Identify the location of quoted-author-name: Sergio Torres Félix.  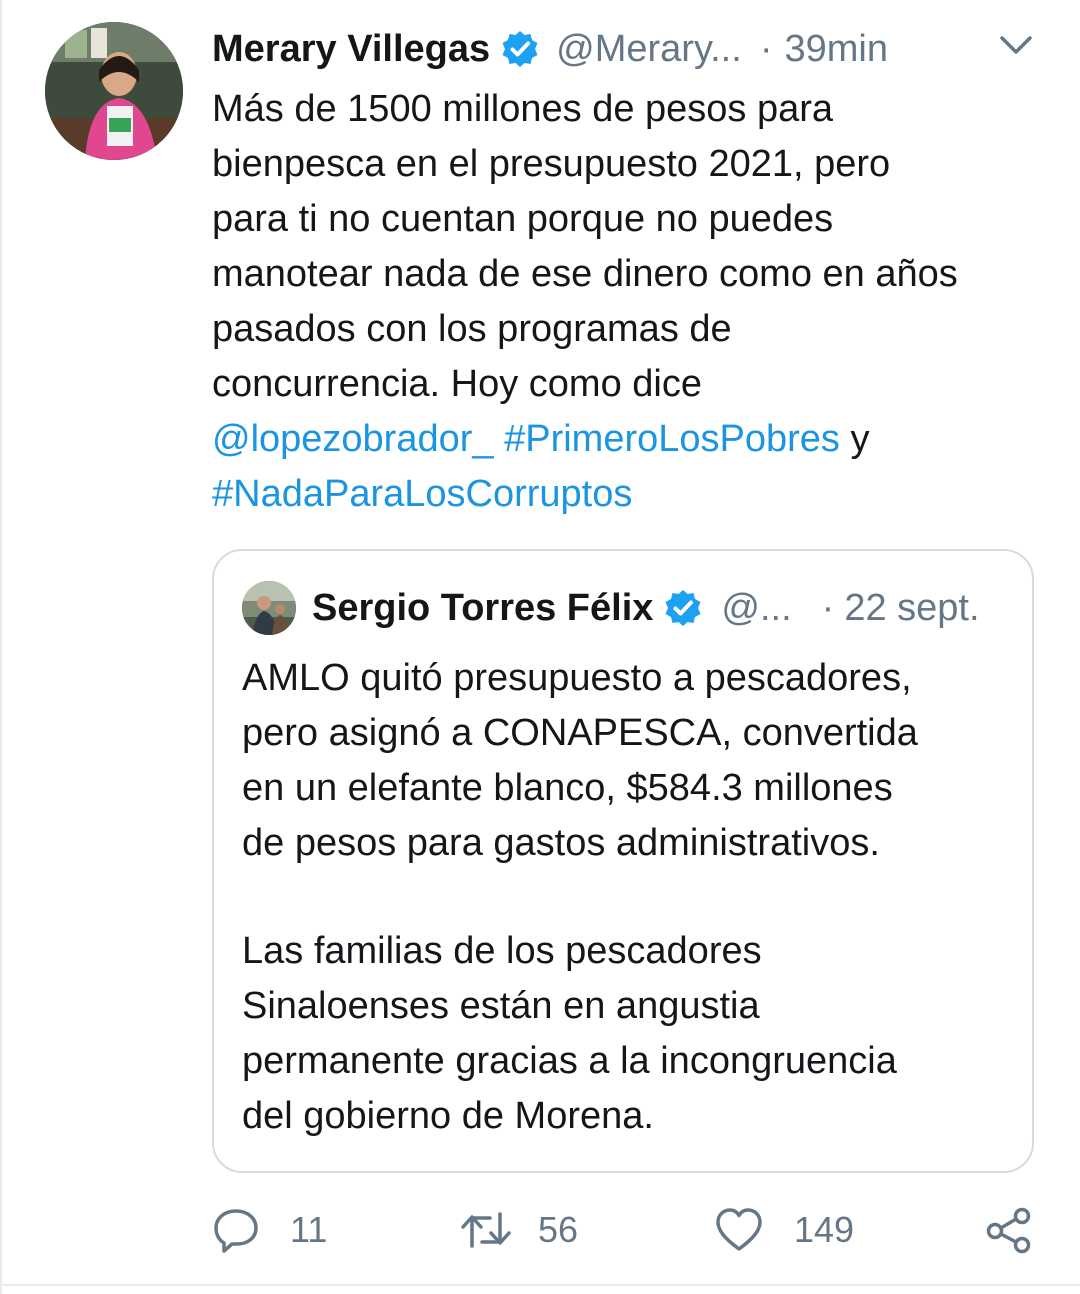
(483, 607).